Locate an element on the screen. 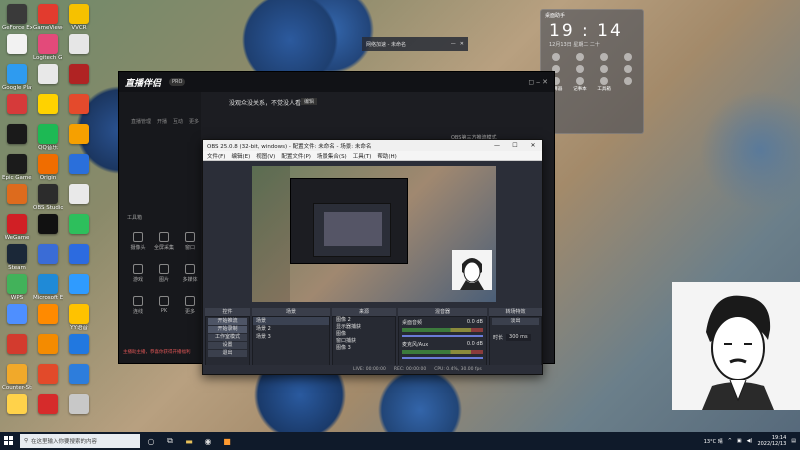  nav-item: 更多 is located at coordinates (194, 121).